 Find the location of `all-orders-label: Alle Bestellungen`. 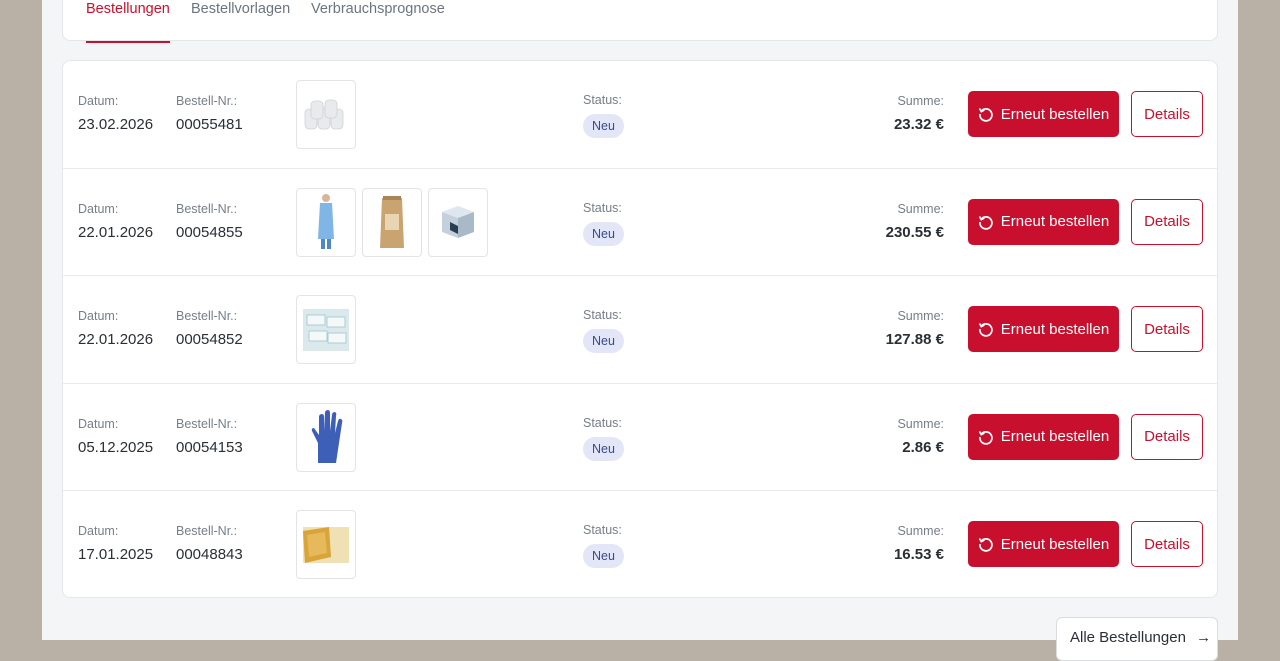

all-orders-label: Alle Bestellungen is located at coordinates (1128, 637).